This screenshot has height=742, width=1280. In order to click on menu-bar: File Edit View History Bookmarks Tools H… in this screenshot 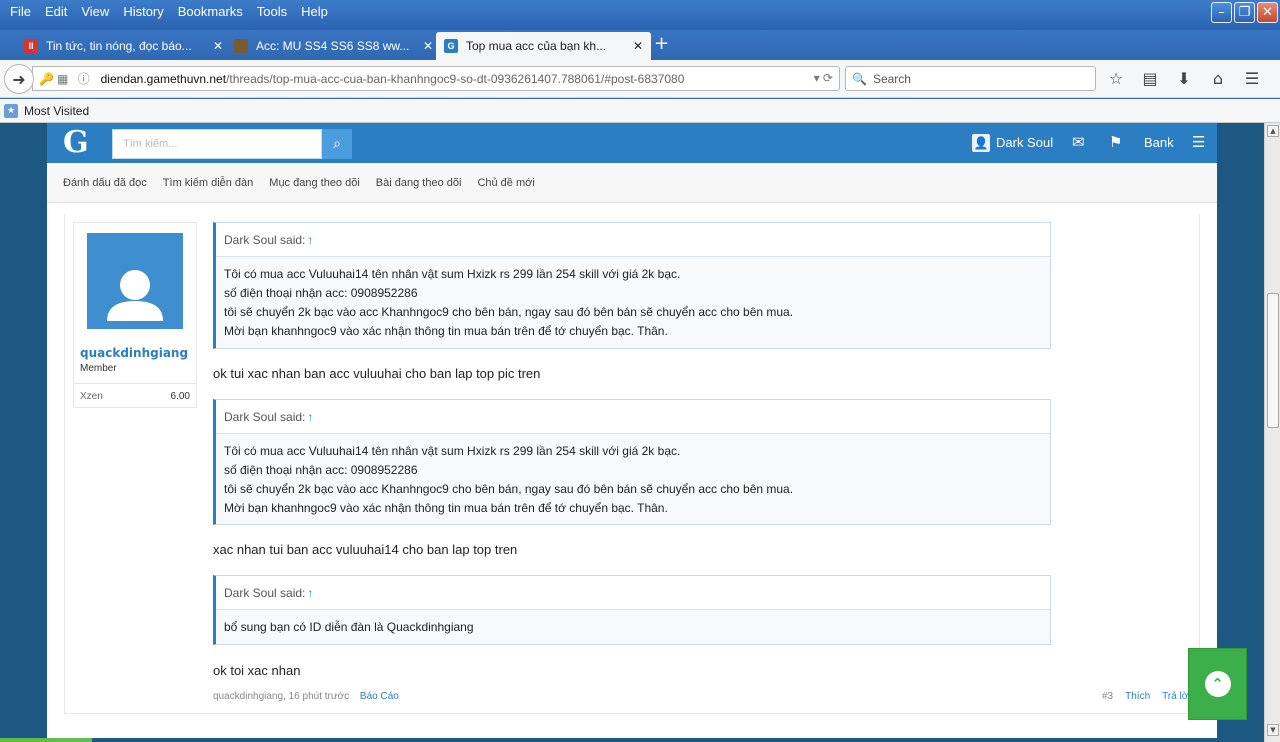, I will do `click(167, 11)`.